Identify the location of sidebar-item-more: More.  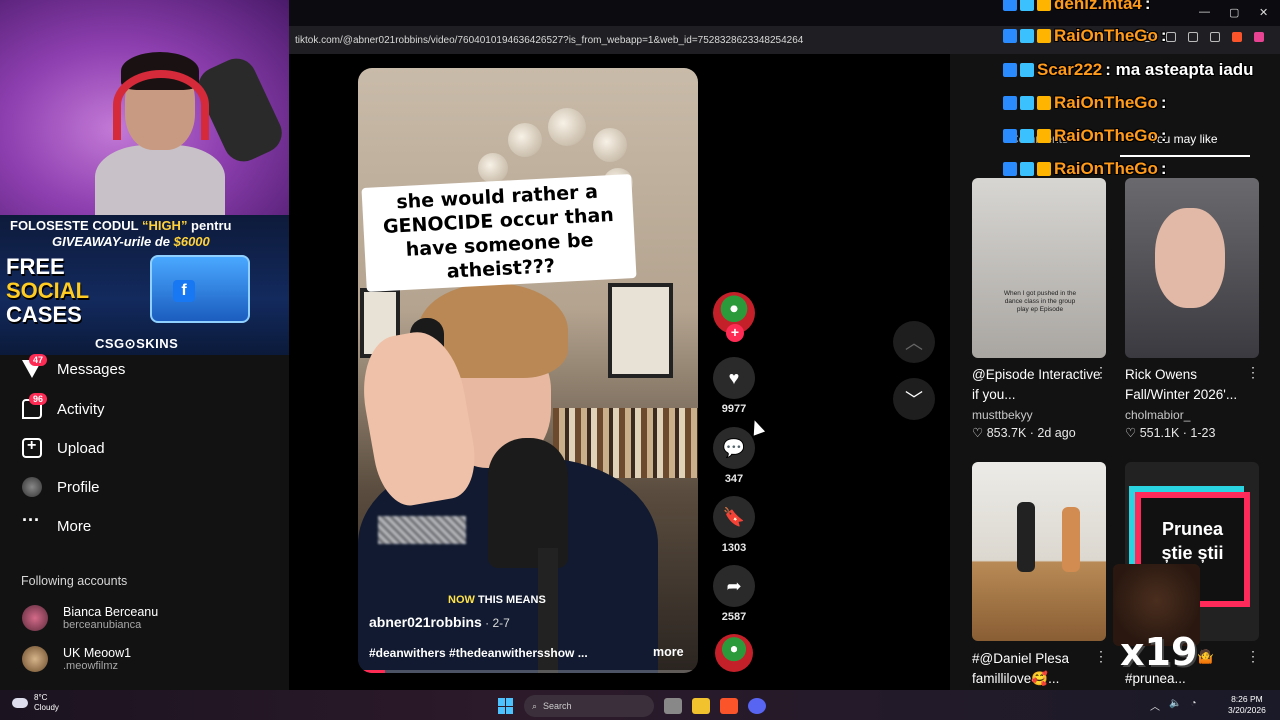
(57, 523).